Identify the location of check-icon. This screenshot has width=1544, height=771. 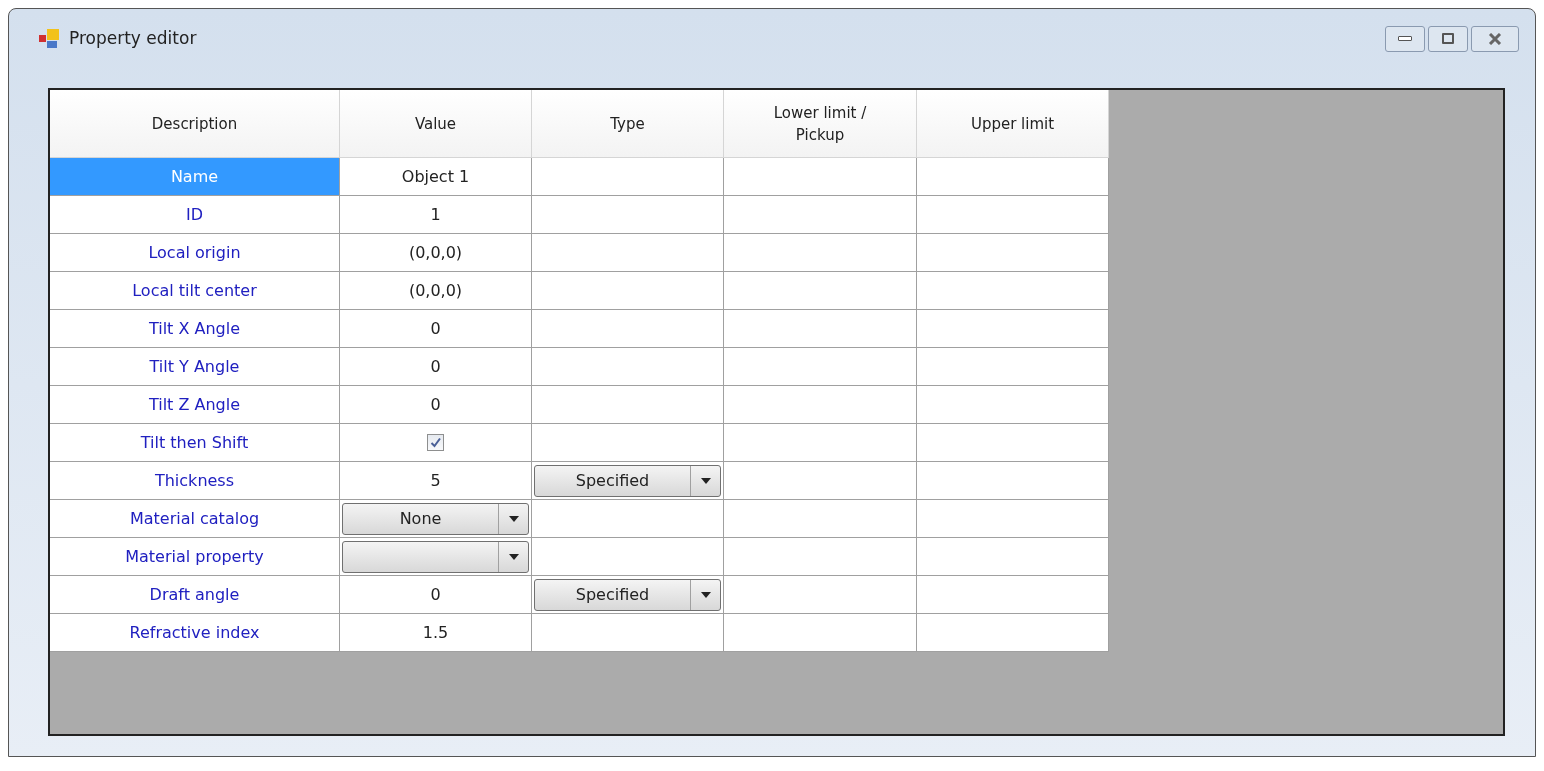
(435, 442).